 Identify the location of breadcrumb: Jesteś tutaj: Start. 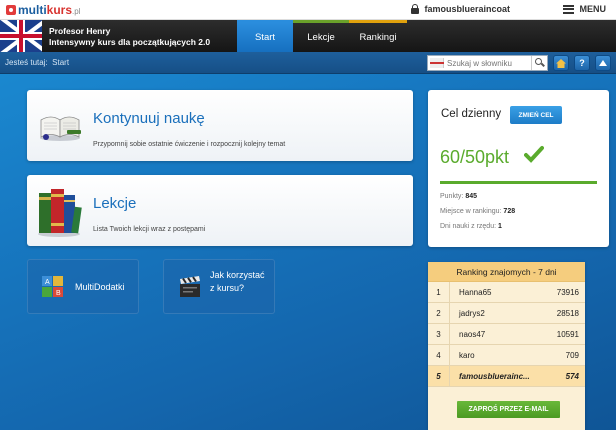
(37, 62).